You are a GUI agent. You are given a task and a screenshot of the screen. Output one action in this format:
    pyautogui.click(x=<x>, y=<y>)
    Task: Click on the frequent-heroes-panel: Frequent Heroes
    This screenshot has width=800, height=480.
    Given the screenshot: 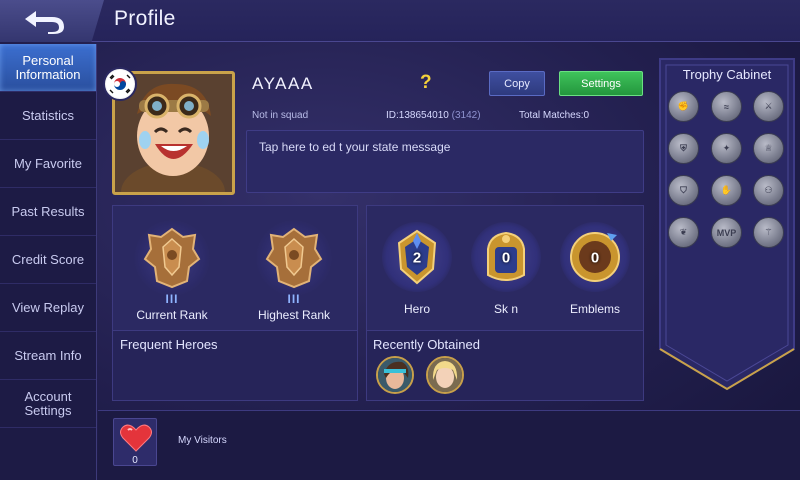 What is the action you would take?
    pyautogui.click(x=235, y=366)
    